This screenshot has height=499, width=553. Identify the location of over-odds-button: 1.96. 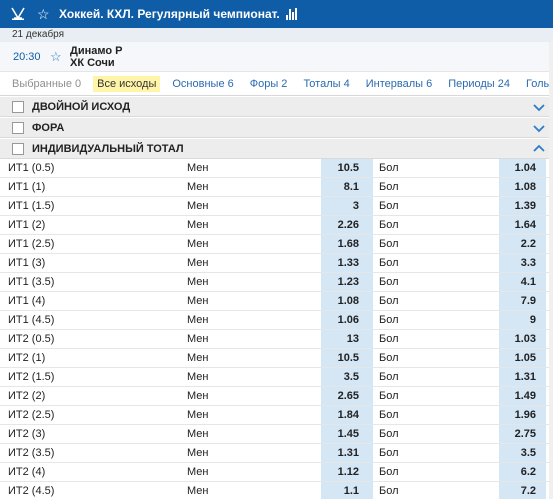
(522, 415).